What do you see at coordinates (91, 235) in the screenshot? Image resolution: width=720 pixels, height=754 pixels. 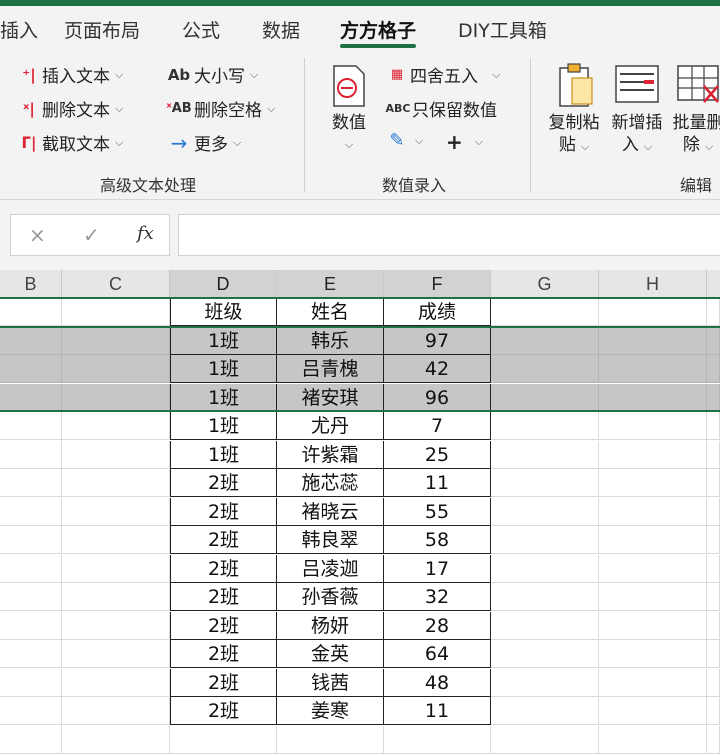 I see `confirm-icon: ✓` at bounding box center [91, 235].